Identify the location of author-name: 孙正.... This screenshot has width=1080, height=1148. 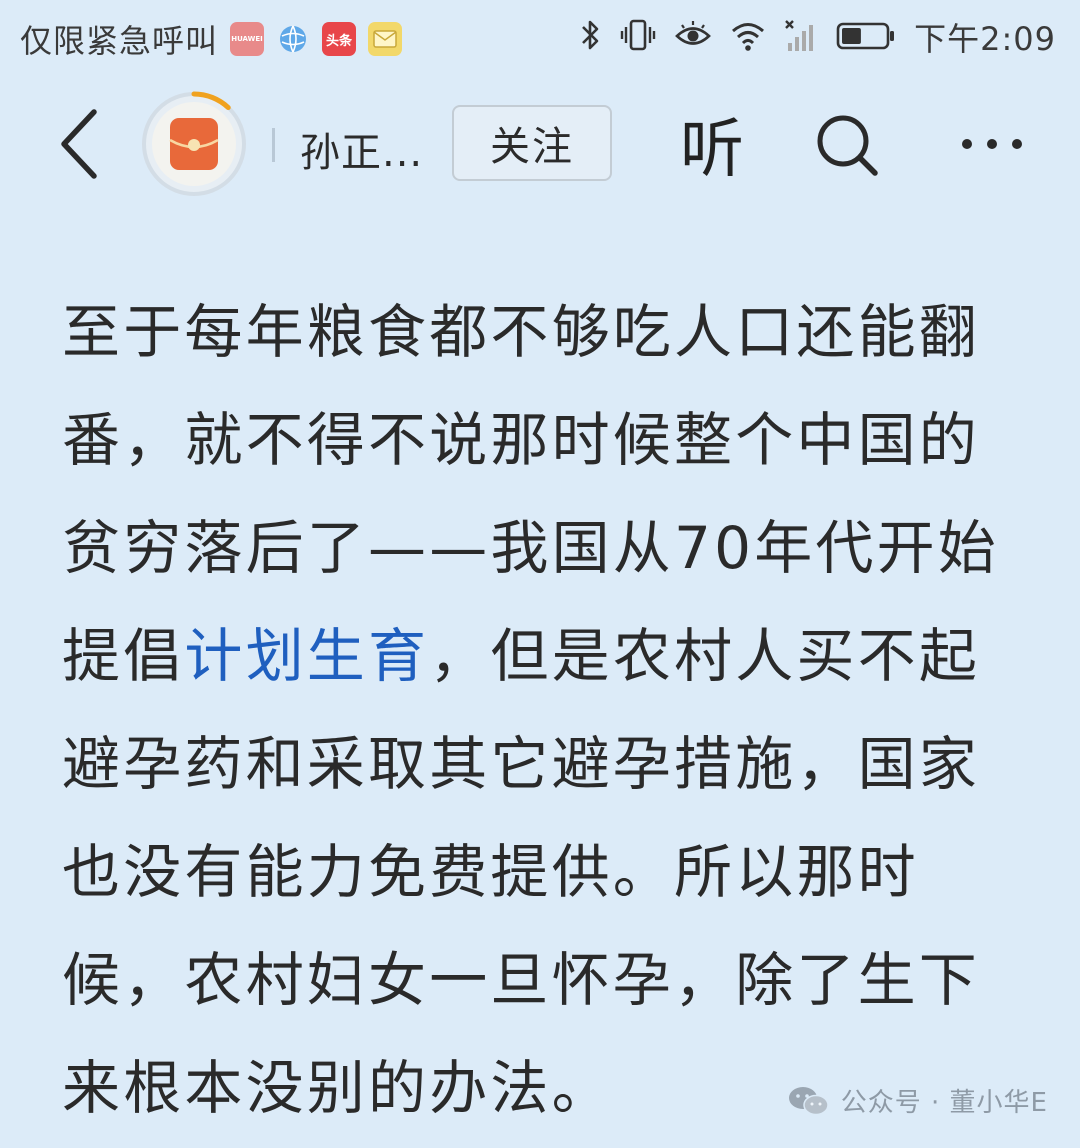
(361, 149).